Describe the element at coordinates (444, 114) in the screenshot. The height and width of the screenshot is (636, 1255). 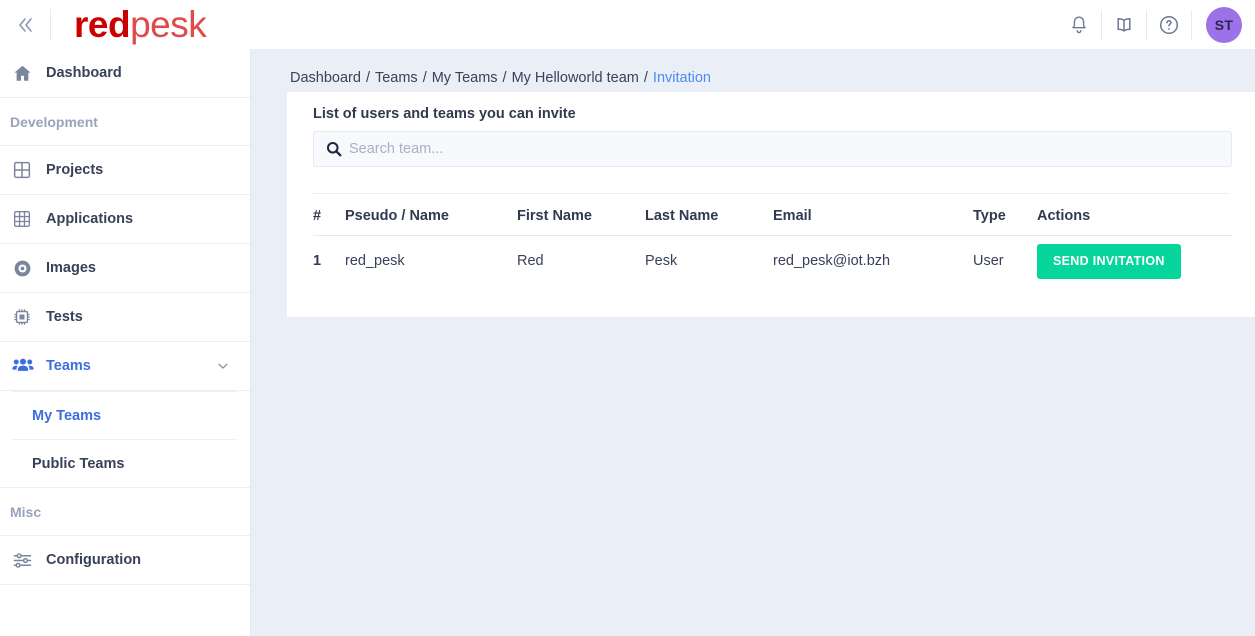
I see `card-title: List of users and teams you can invite` at that location.